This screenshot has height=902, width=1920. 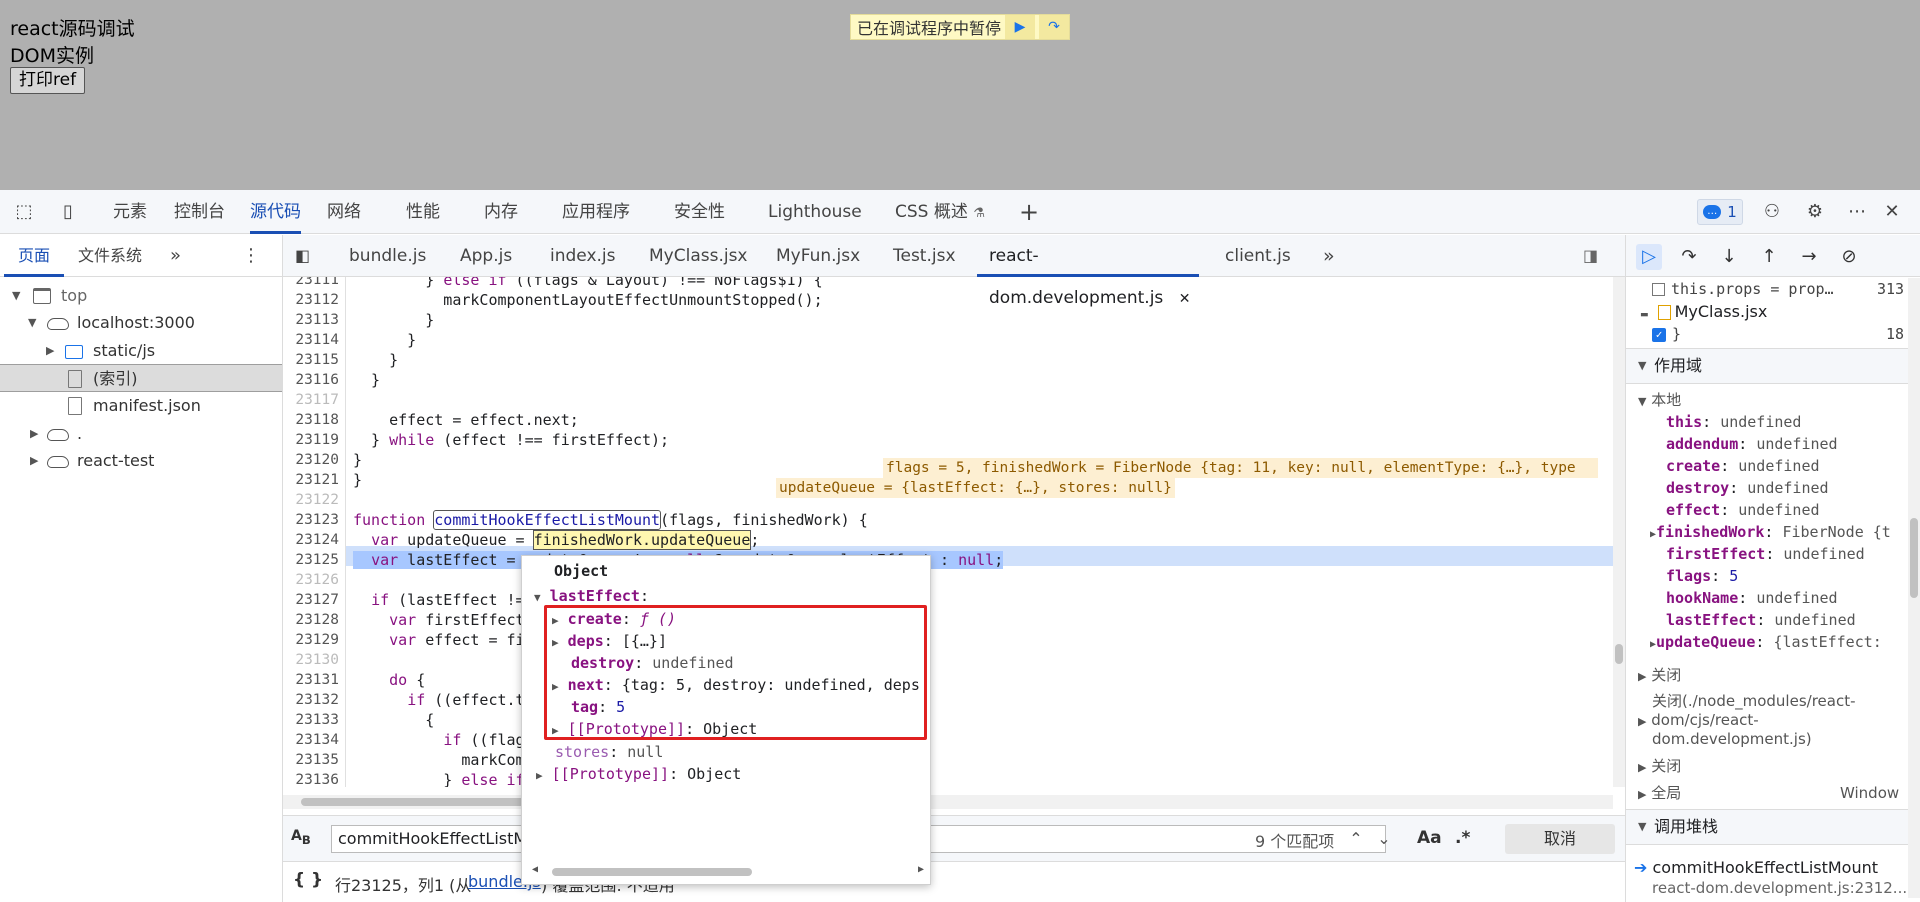 What do you see at coordinates (311, 760) in the screenshot?
I see `line-number: 23135` at bounding box center [311, 760].